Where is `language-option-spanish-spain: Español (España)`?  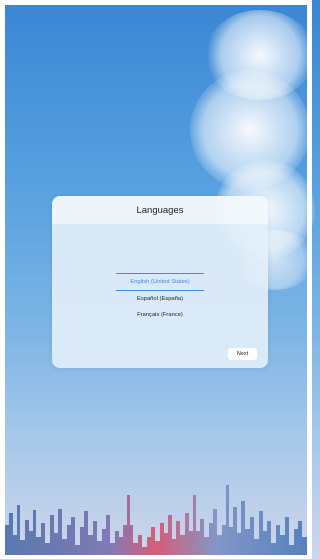
language-option-spanish-spain: Español (España) is located at coordinates (160, 299).